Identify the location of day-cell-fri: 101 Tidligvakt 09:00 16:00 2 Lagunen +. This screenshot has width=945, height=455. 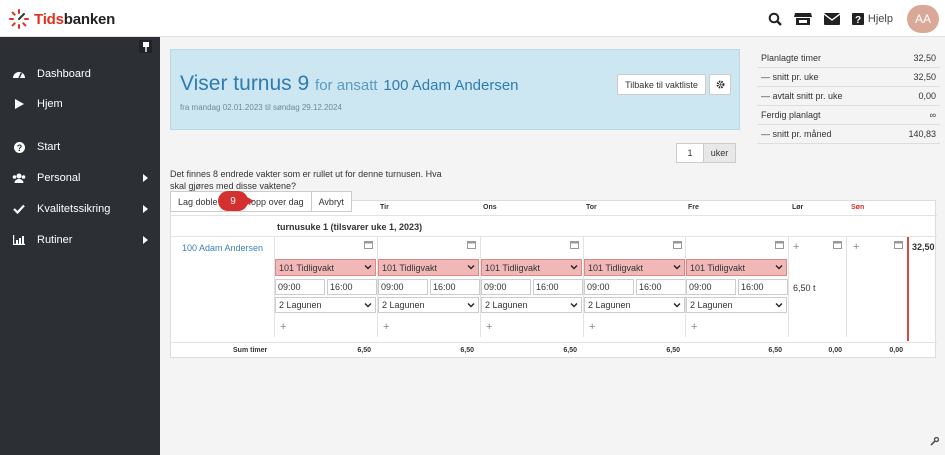
(736, 287).